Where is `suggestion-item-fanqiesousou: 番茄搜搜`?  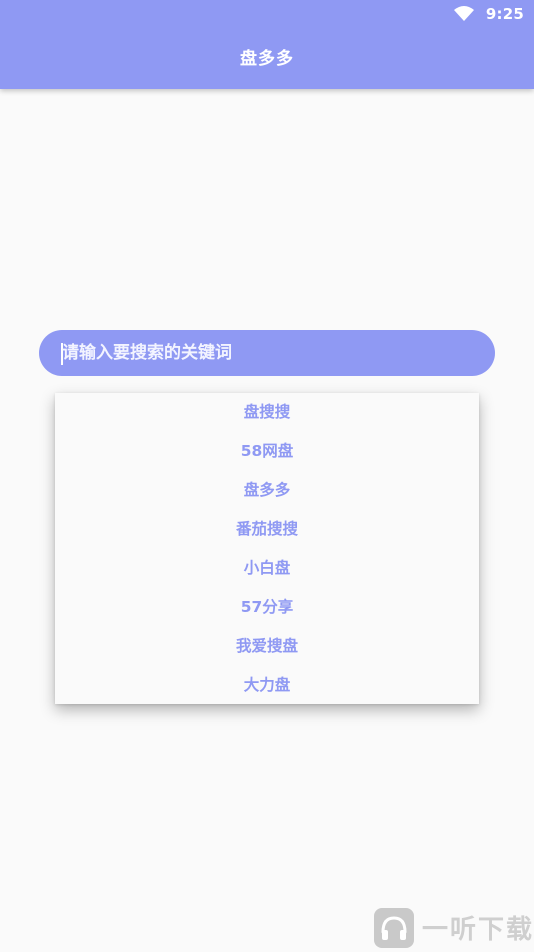
suggestion-item-fanqiesousou: 番茄搜搜 is located at coordinates (267, 529).